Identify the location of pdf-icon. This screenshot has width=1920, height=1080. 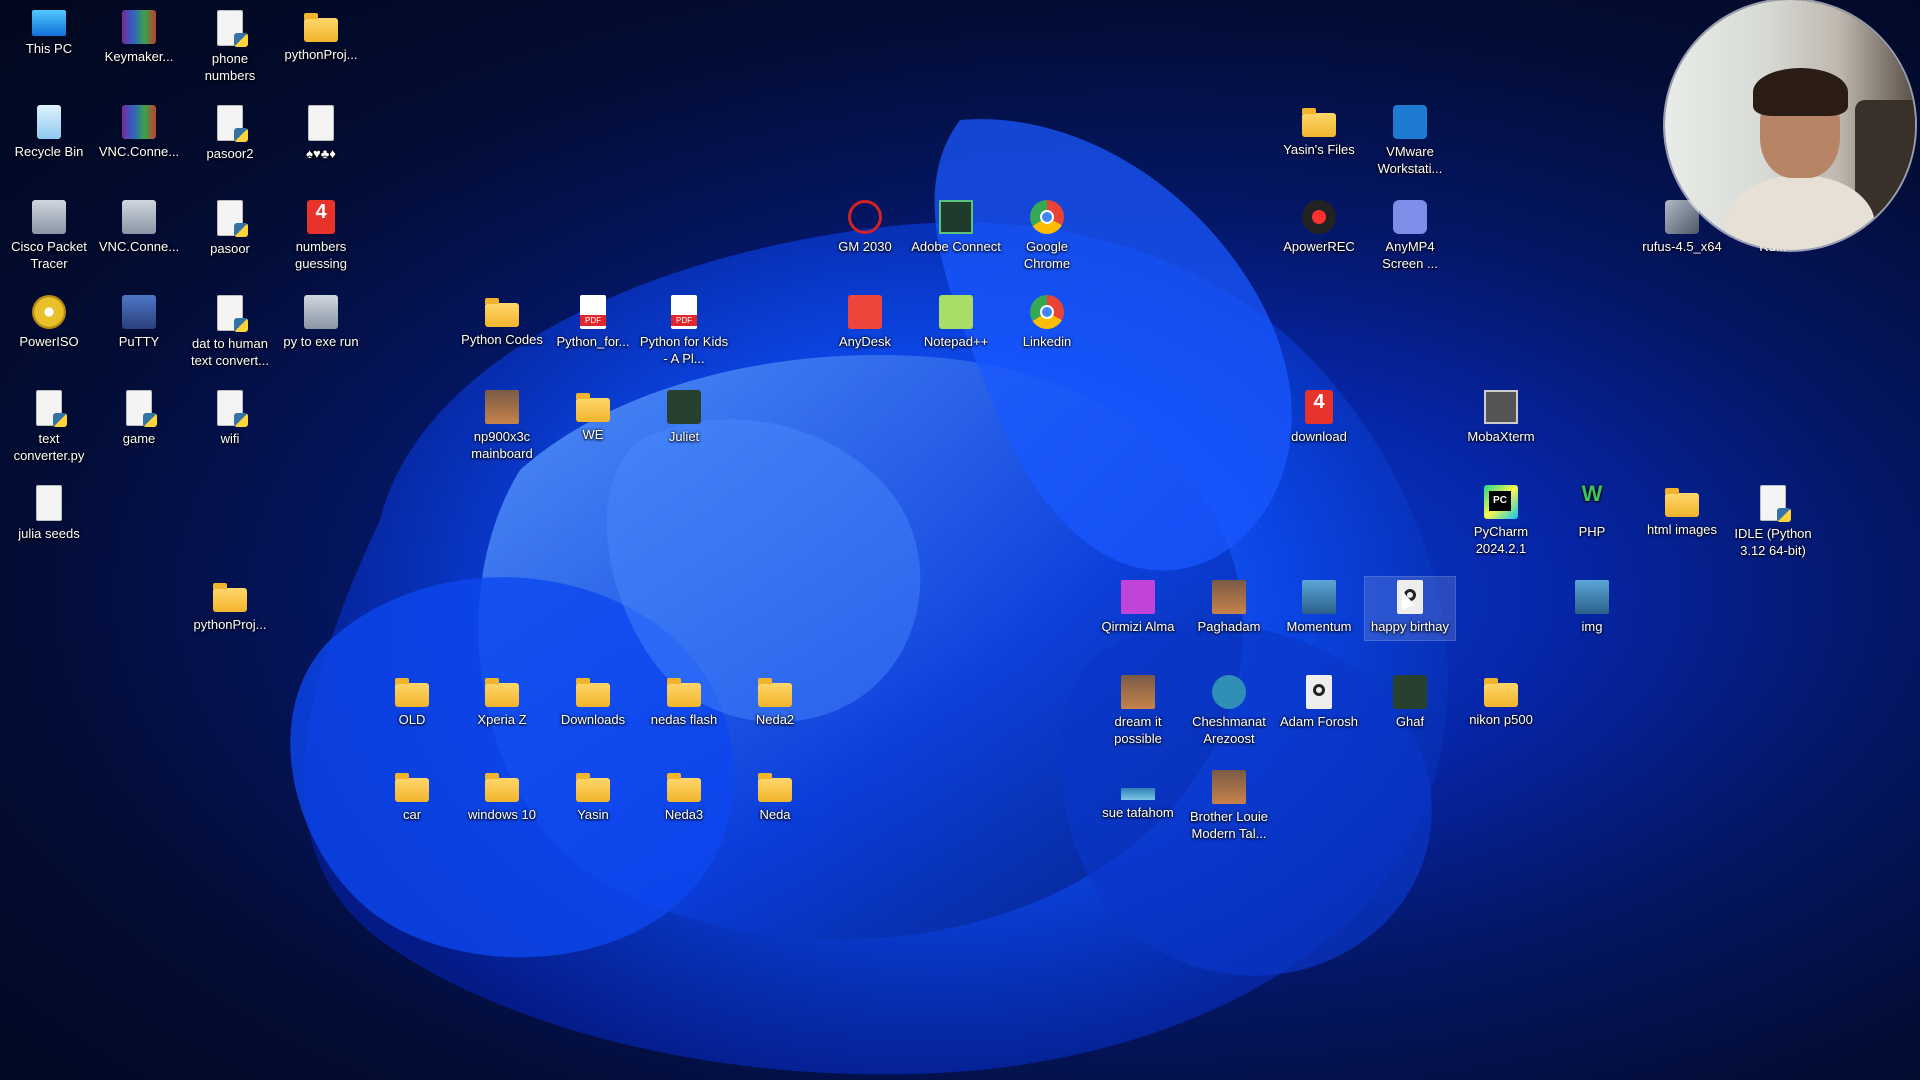
(684, 312).